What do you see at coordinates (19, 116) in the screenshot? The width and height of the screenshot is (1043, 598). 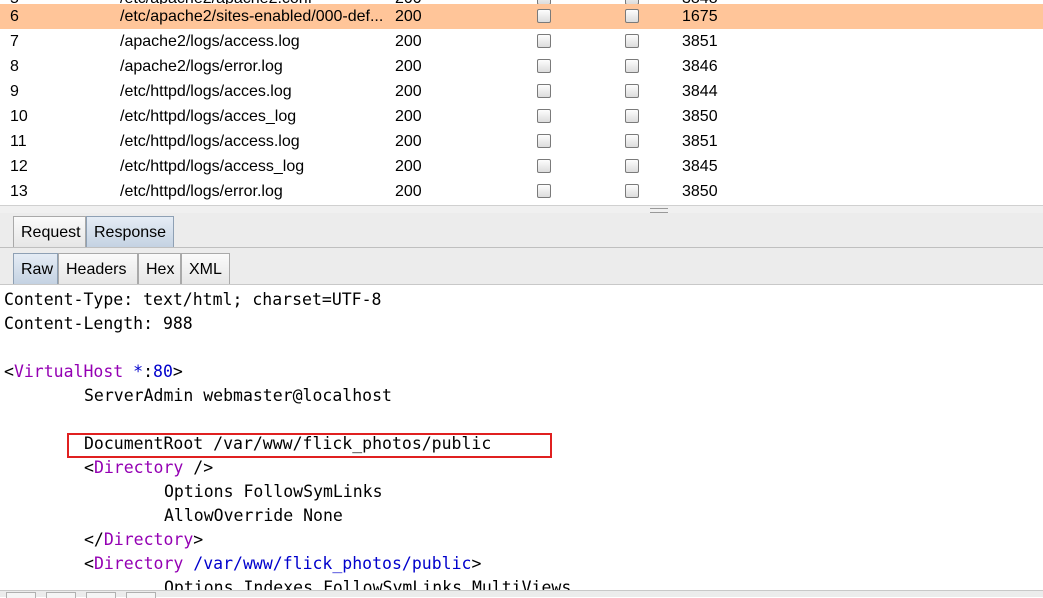 I see `row-number: 10` at bounding box center [19, 116].